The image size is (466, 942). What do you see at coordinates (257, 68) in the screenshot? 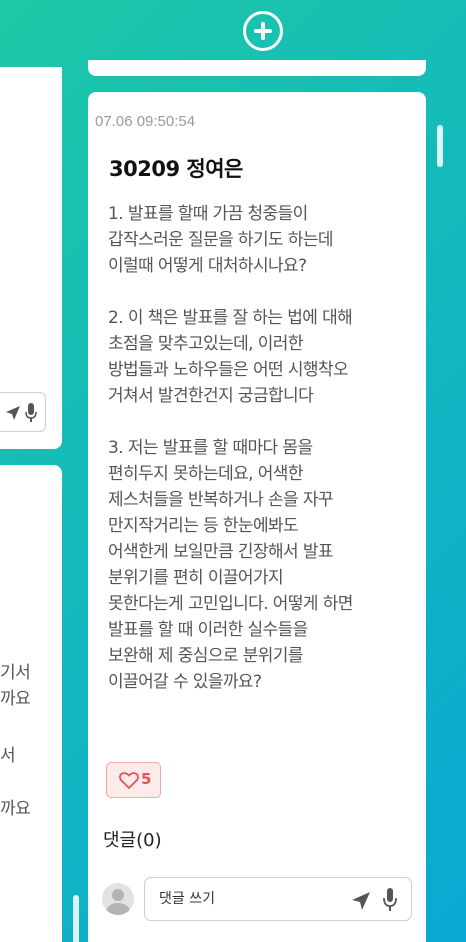
I see `post-card-above-partial` at bounding box center [257, 68].